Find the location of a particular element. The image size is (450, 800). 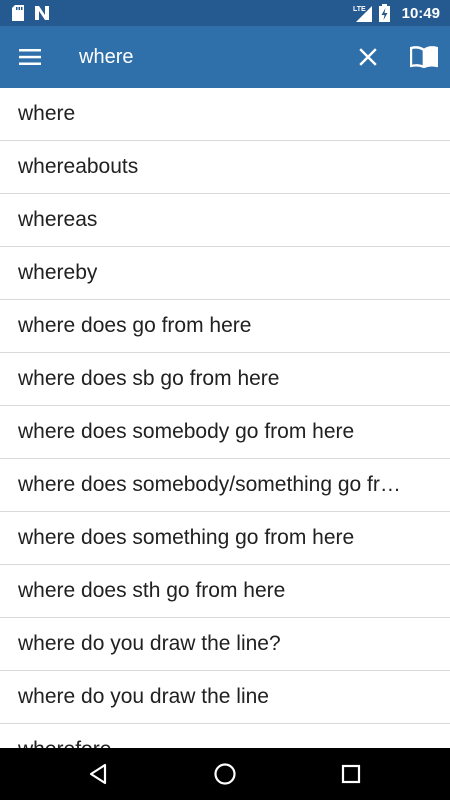

clear-search-button is located at coordinates (368, 57).